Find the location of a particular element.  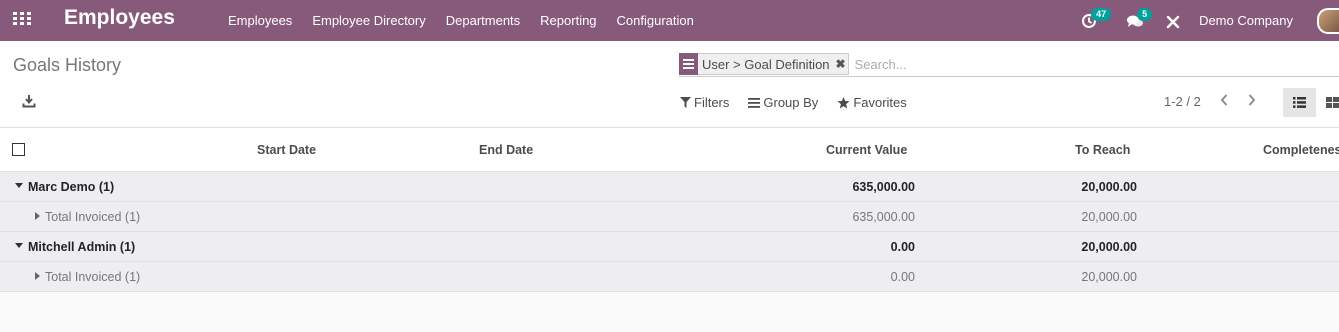

subgroup-current-value: 0.00 is located at coordinates (902, 277).